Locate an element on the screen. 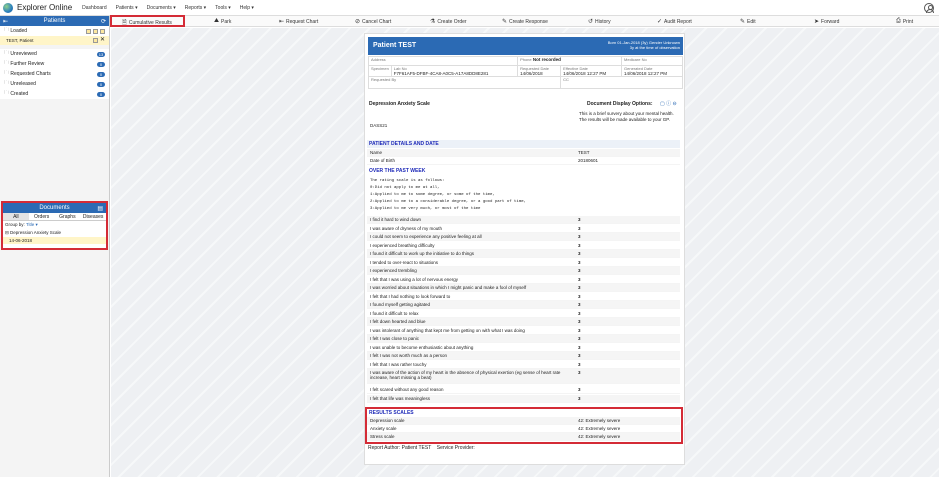  sidebar-item-label: Created is located at coordinates (19, 94).